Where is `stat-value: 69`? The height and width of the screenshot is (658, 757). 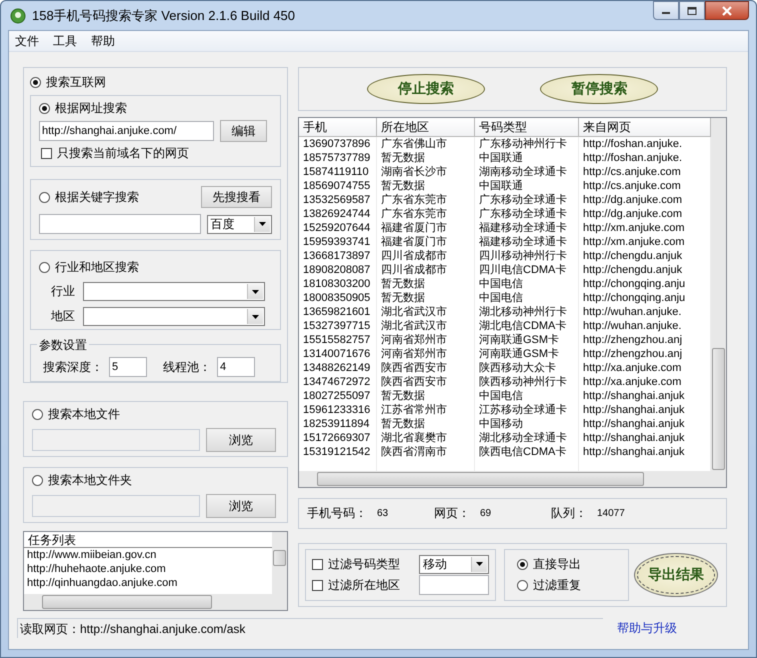 stat-value: 69 is located at coordinates (486, 513).